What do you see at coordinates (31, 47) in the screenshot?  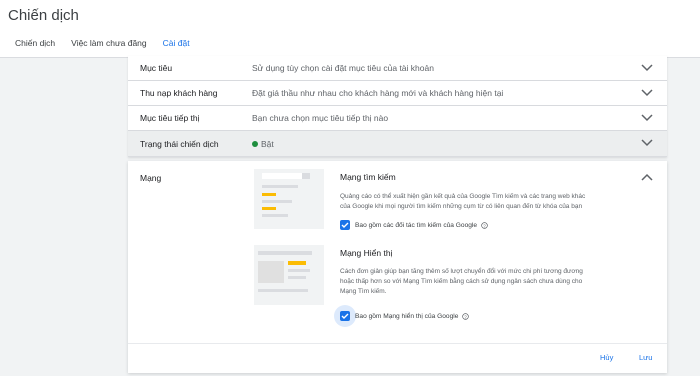 I see `tab-campaigns: Chiến dịch` at bounding box center [31, 47].